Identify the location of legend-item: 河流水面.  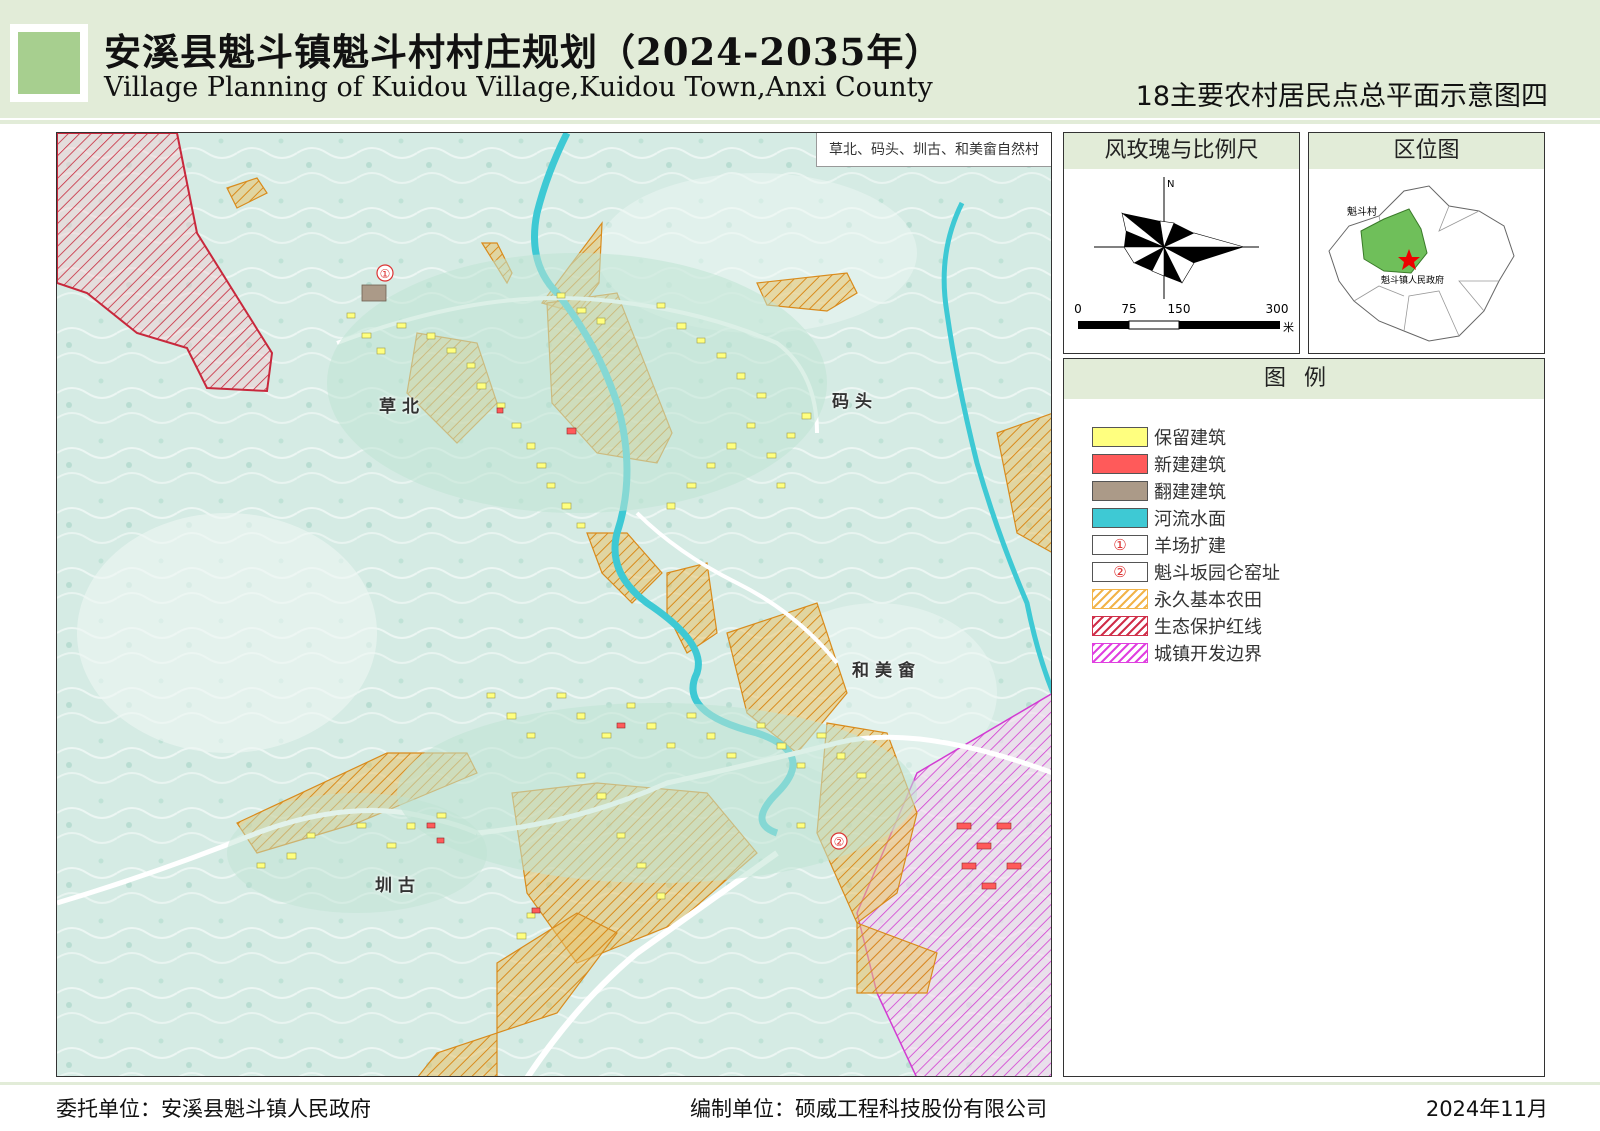
(1186, 517).